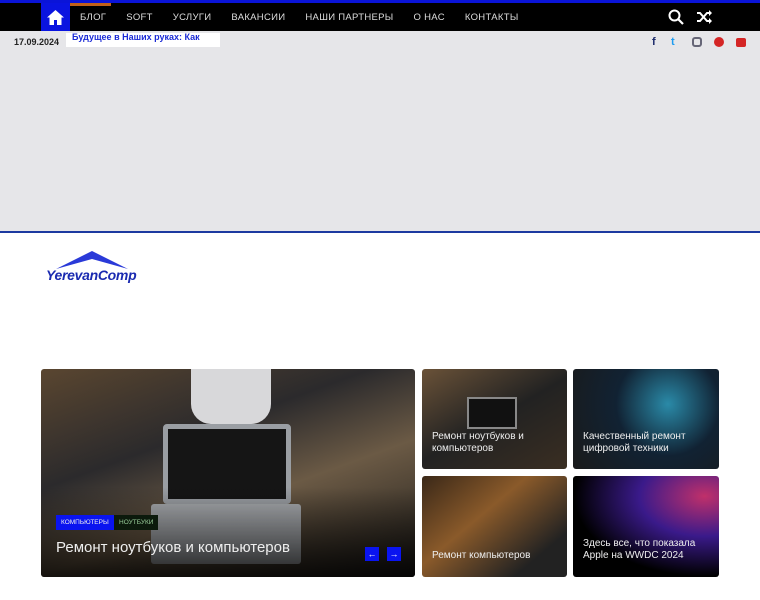 The height and width of the screenshot is (600, 760). I want to click on youtube-icon, so click(741, 42).